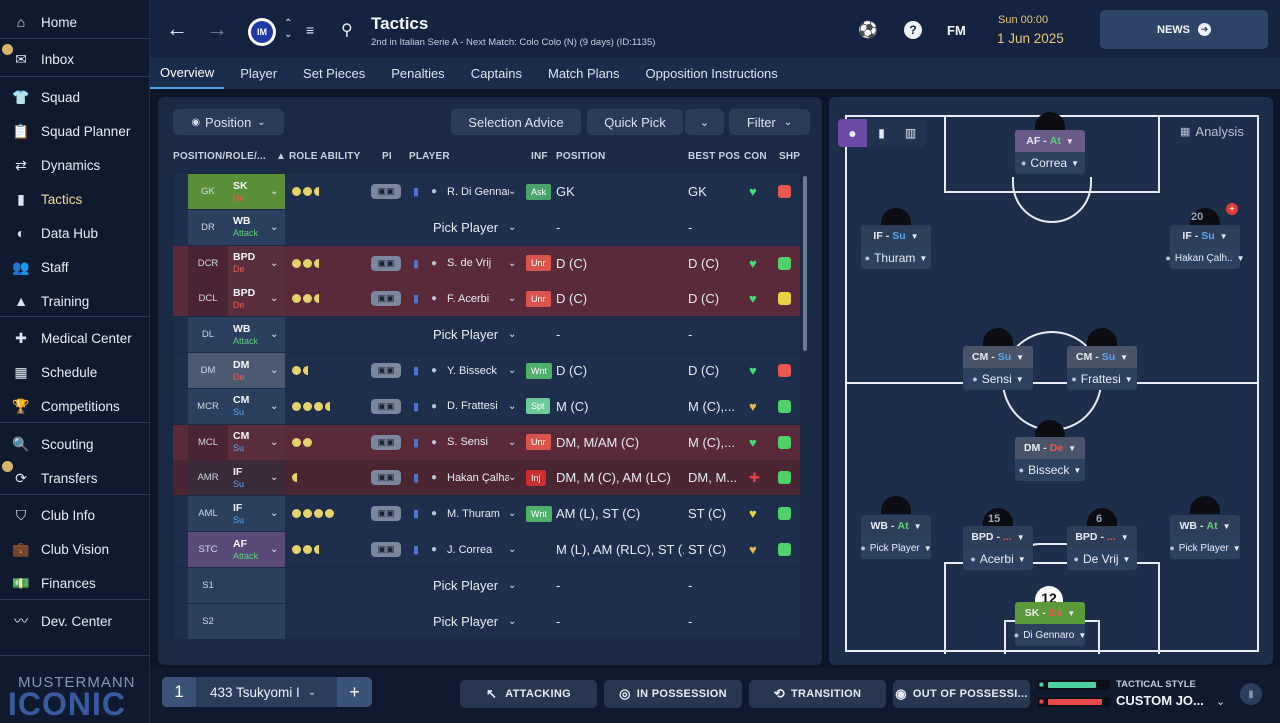 The width and height of the screenshot is (1280, 723). What do you see at coordinates (998, 379) in the screenshot?
I see `pitch-player-name: ● Sensi ▼` at bounding box center [998, 379].